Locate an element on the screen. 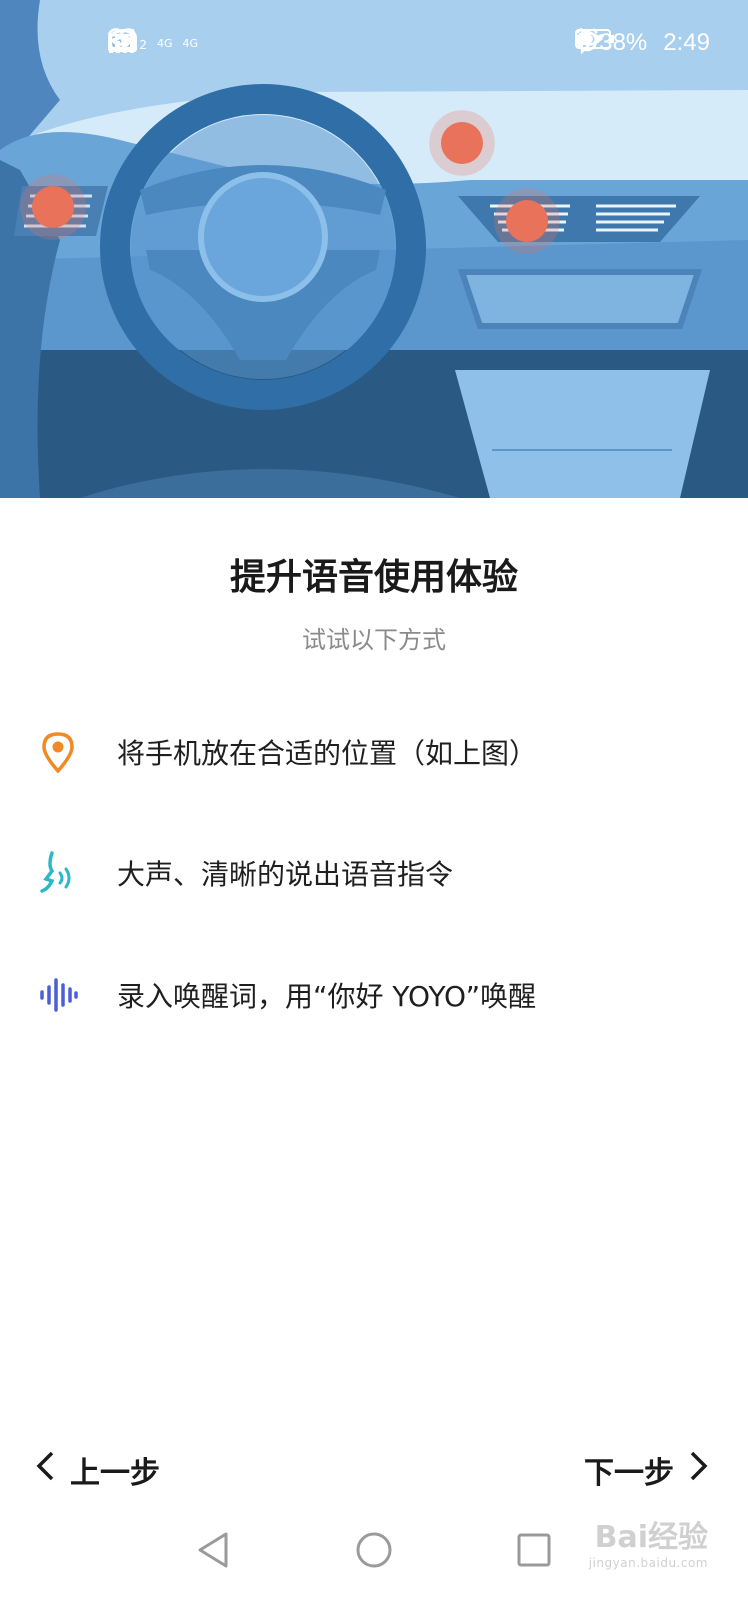 This screenshot has height=1600, width=748. chevron-right-icon is located at coordinates (699, 1470).